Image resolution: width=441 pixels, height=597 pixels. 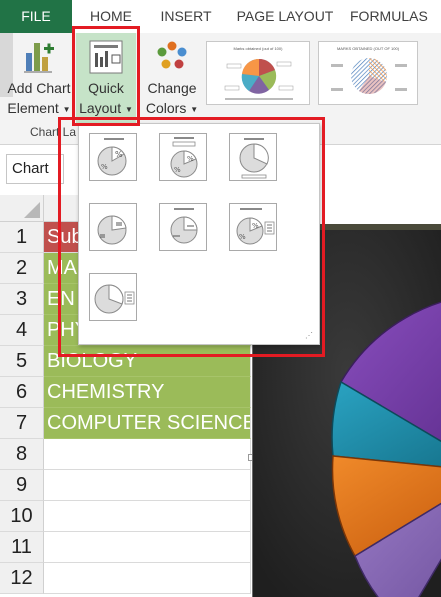 What do you see at coordinates (22, 299) in the screenshot?
I see `row-header: 3` at bounding box center [22, 299].